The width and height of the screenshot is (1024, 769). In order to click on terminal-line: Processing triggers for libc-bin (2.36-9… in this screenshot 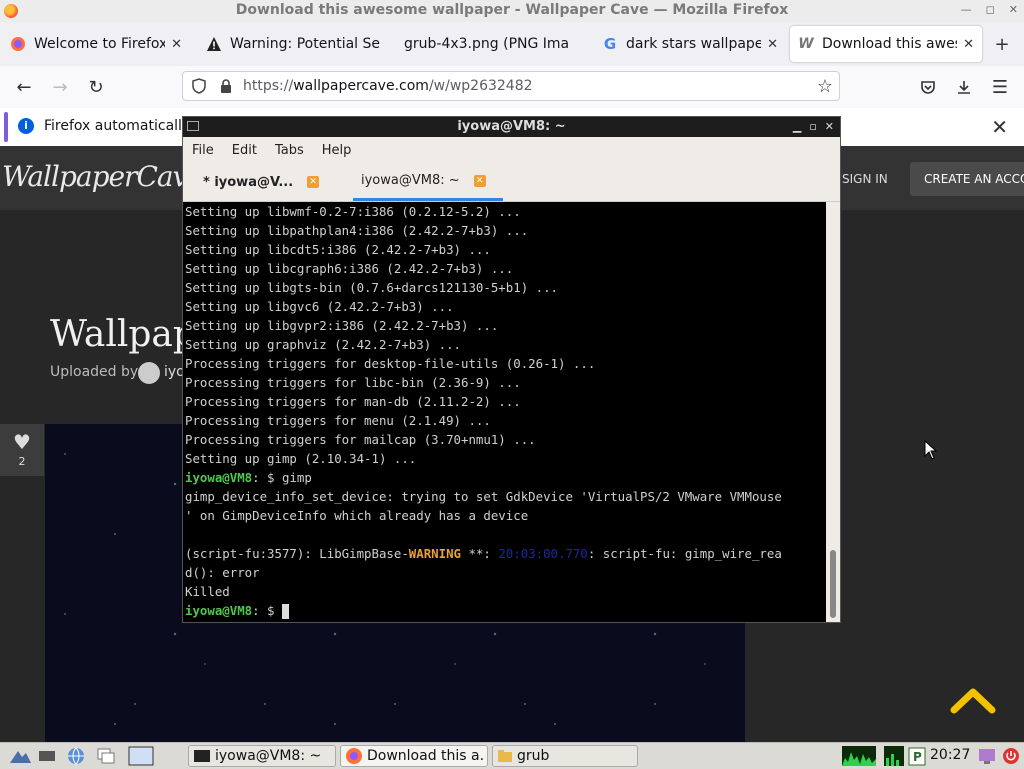, I will do `click(353, 382)`.